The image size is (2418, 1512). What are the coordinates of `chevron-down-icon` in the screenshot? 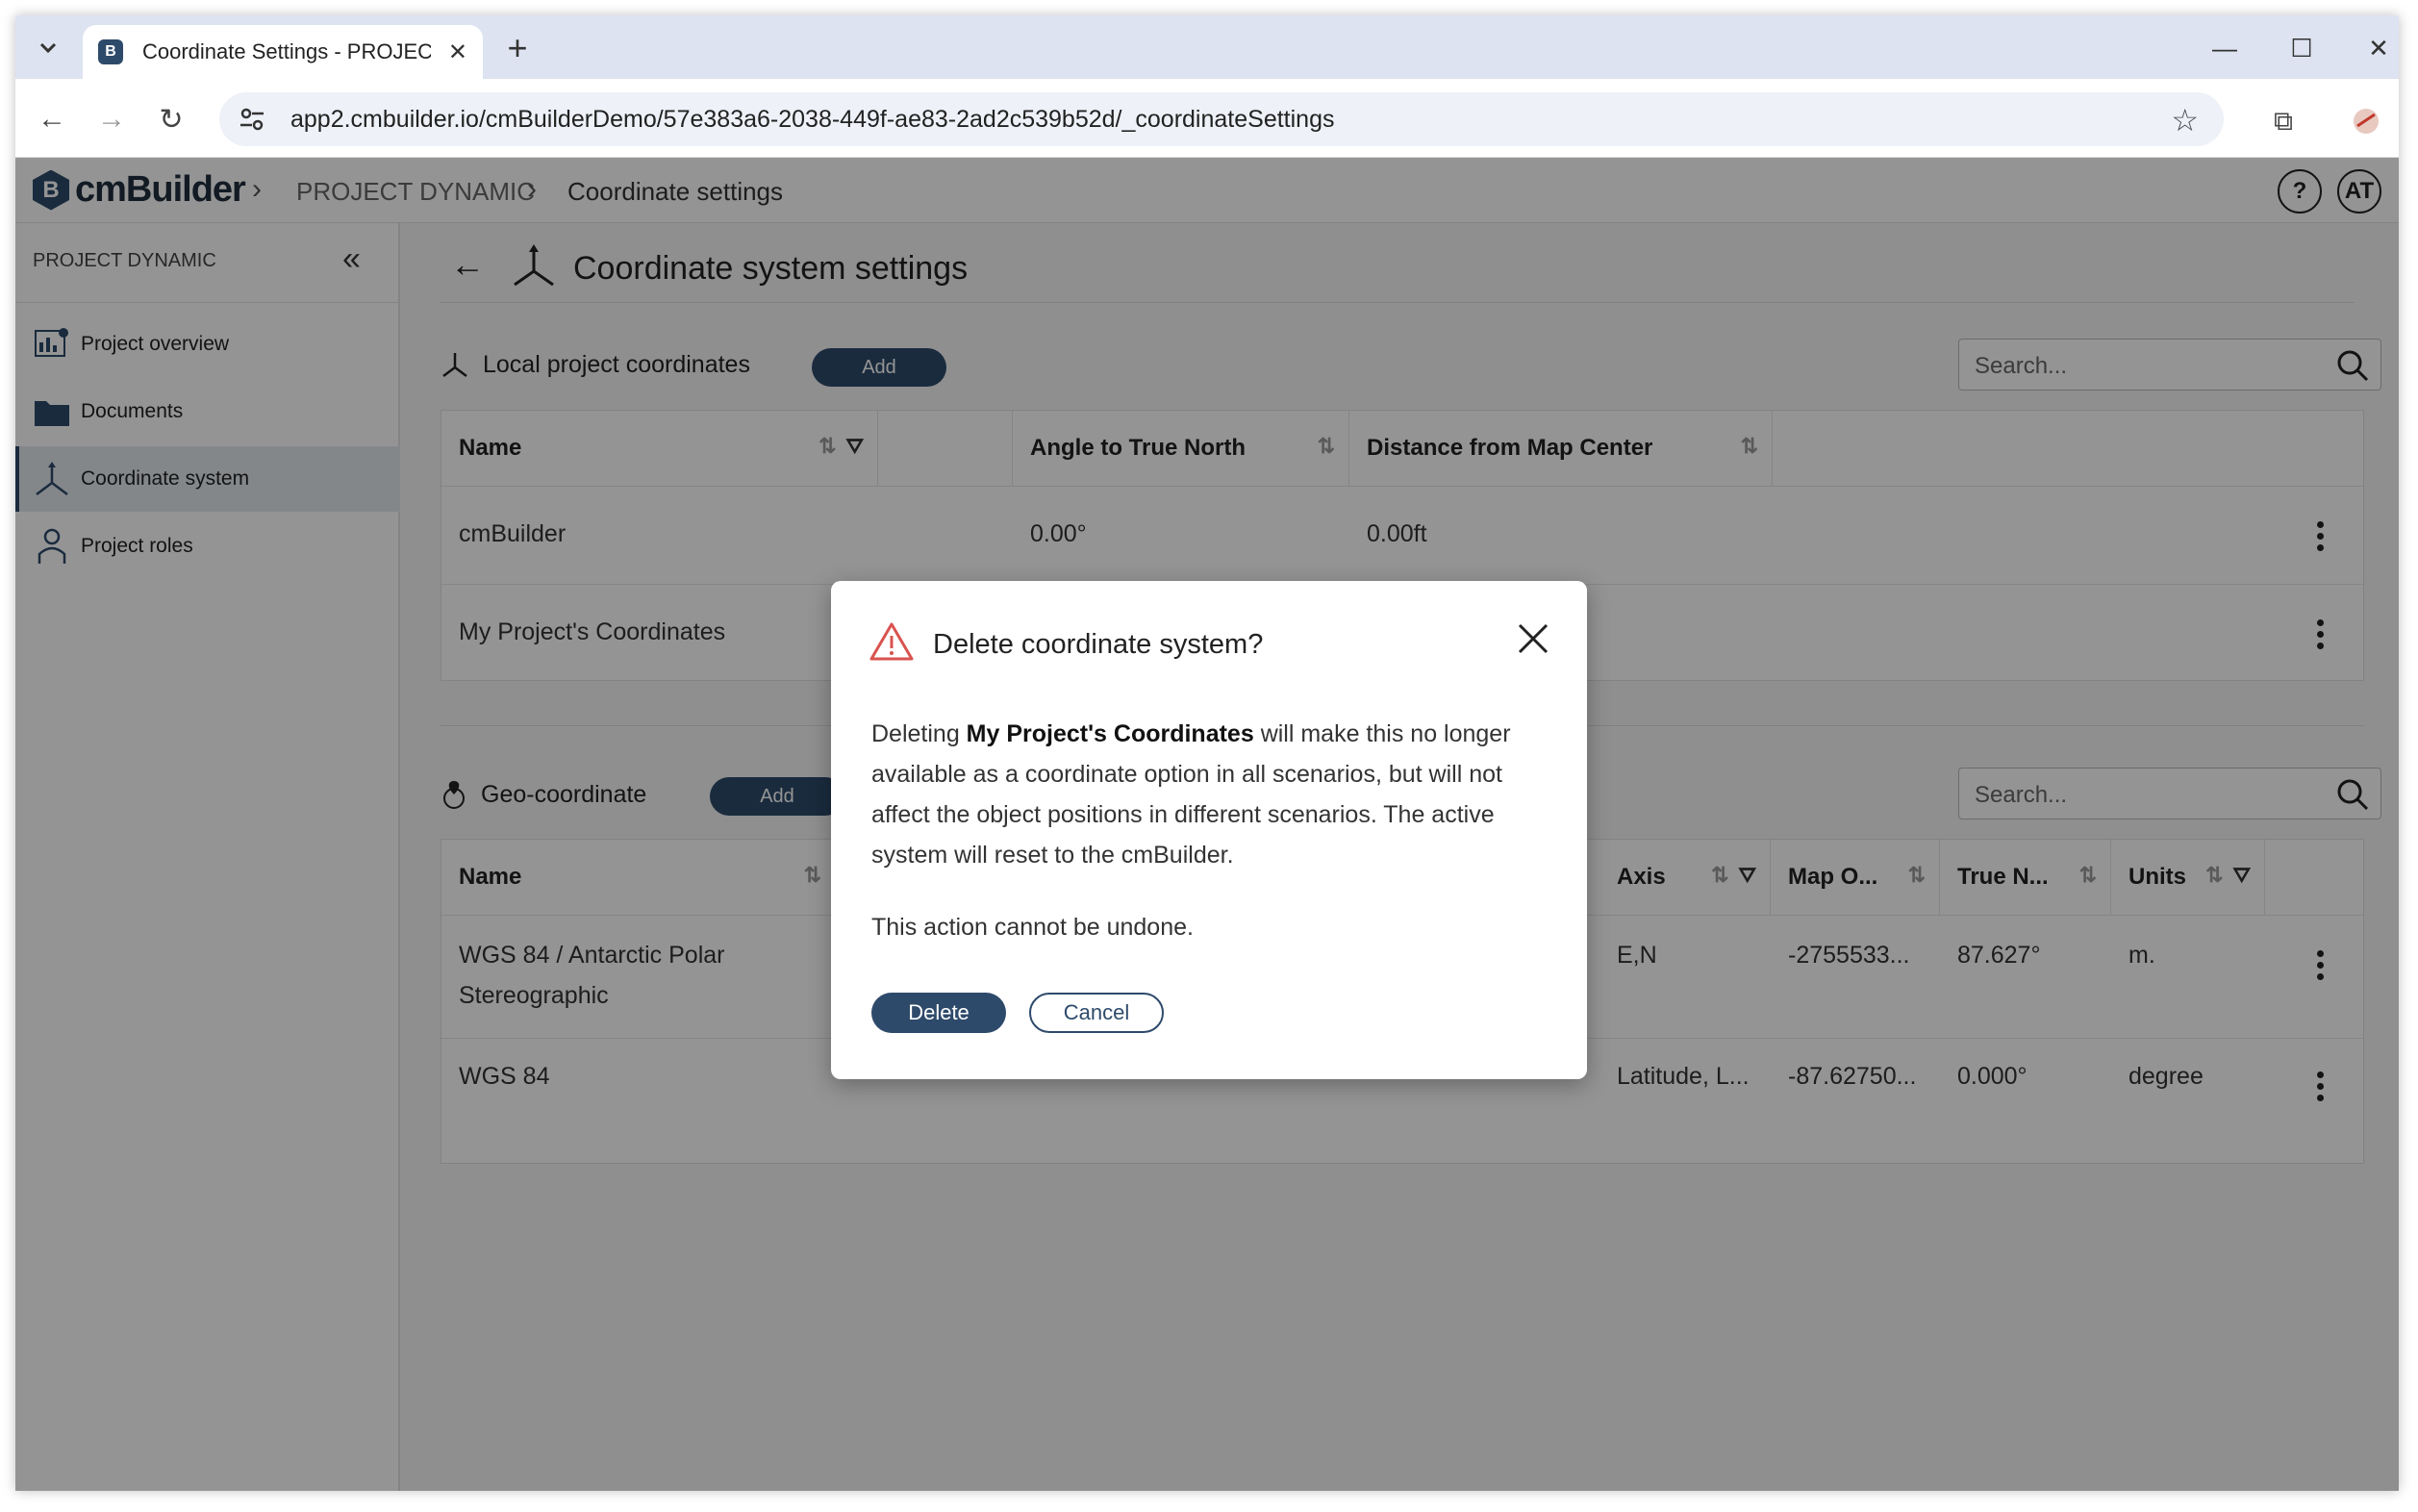 It's located at (48, 48).